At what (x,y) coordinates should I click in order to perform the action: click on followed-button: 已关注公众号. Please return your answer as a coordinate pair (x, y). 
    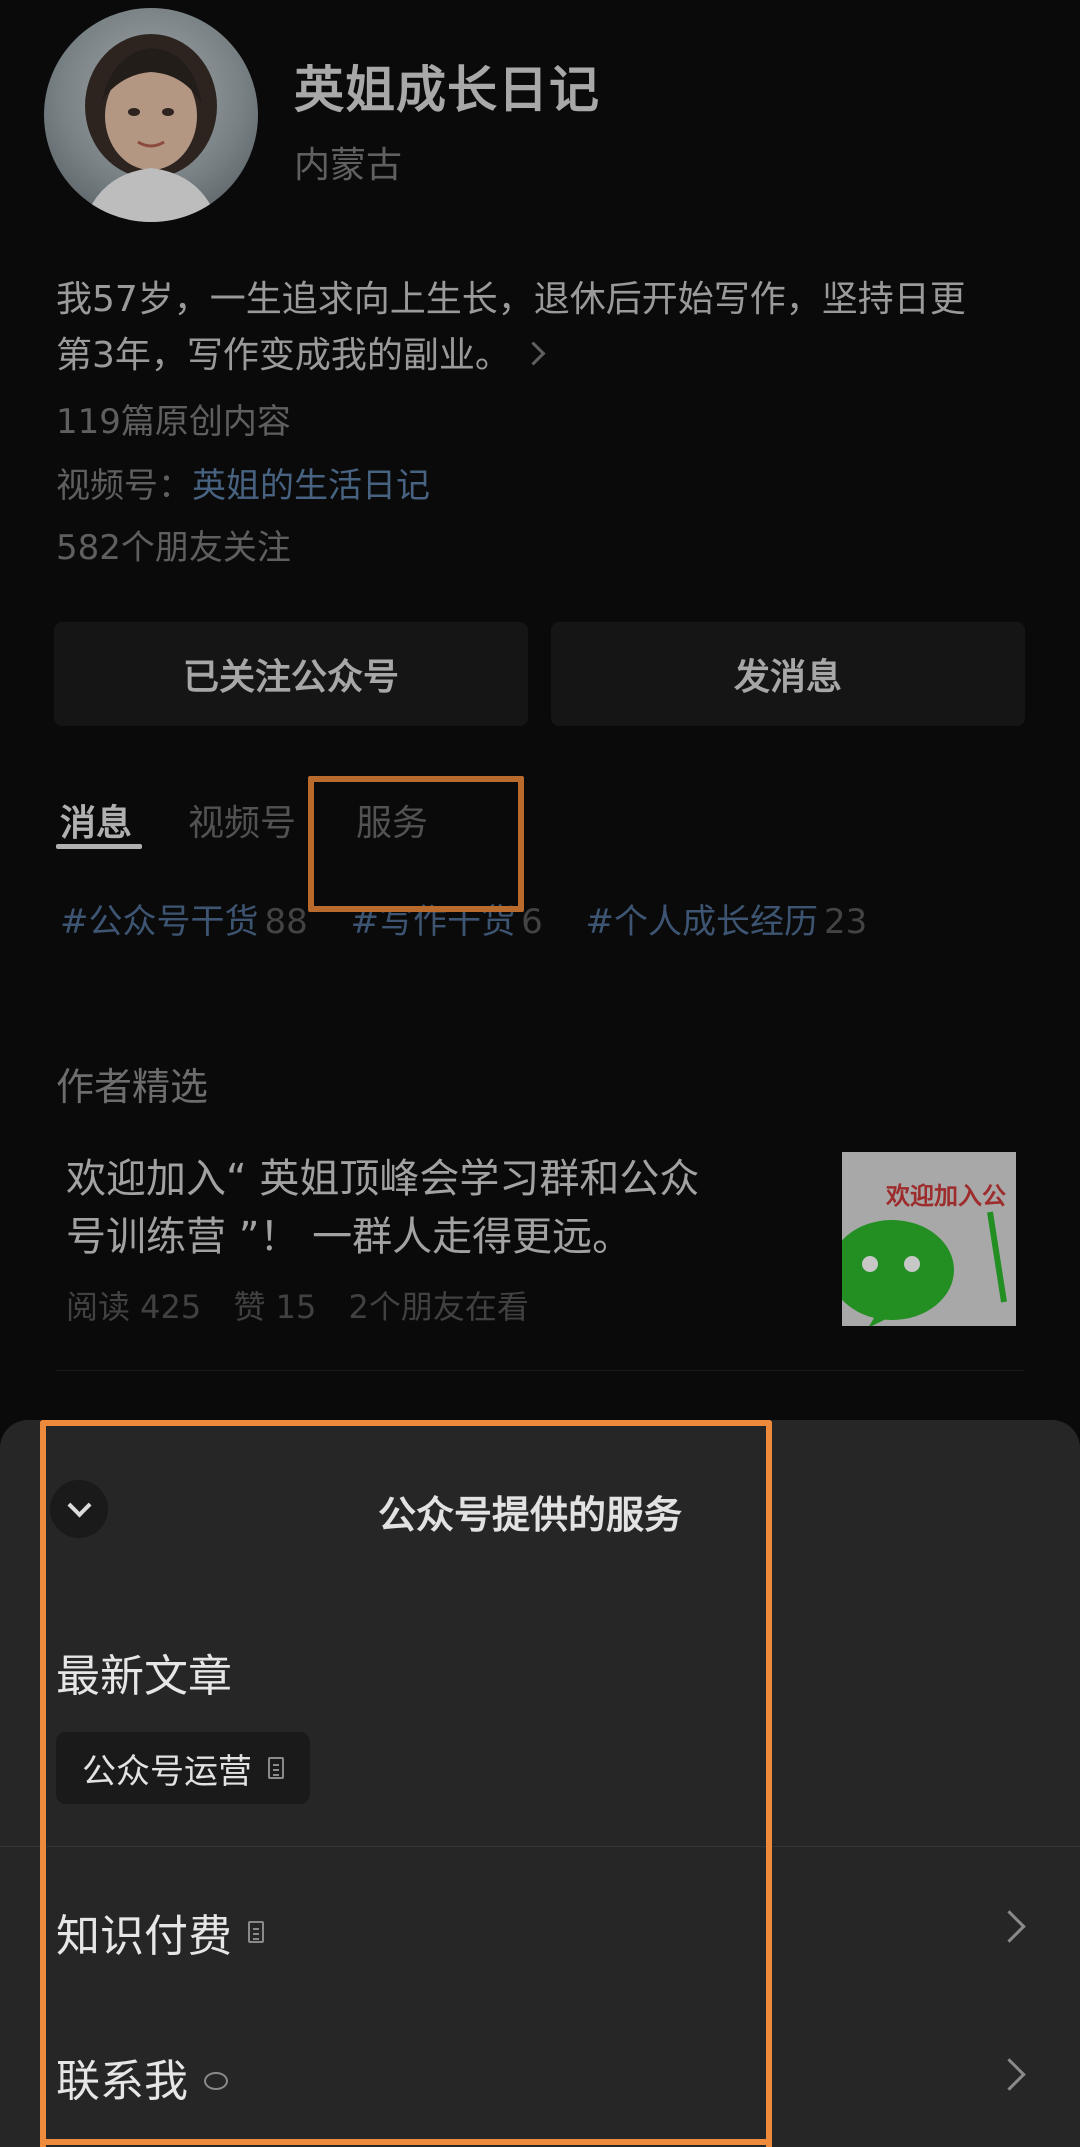
    Looking at the image, I should click on (291, 674).